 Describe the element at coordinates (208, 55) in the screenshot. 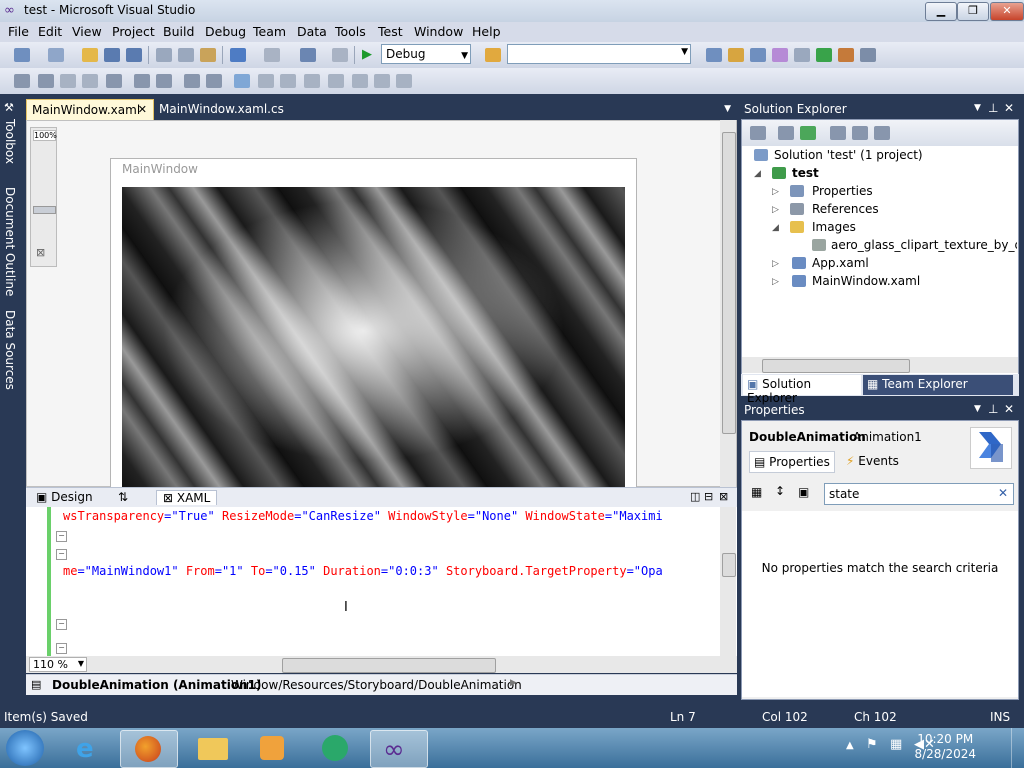

I see `paste-icon` at that location.